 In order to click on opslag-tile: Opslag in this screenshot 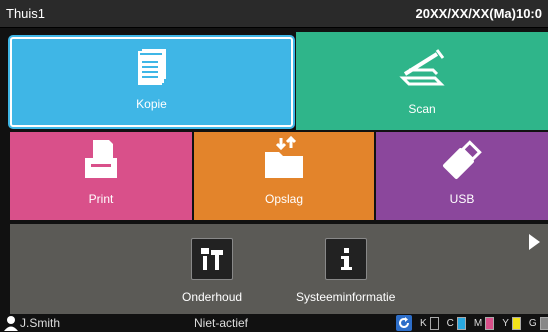, I will do `click(284, 176)`.